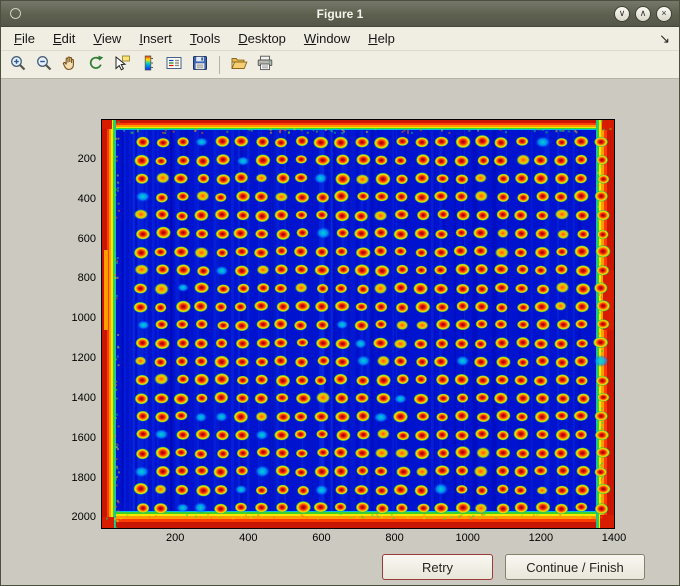  I want to click on window-menu-icon, so click(15, 13).